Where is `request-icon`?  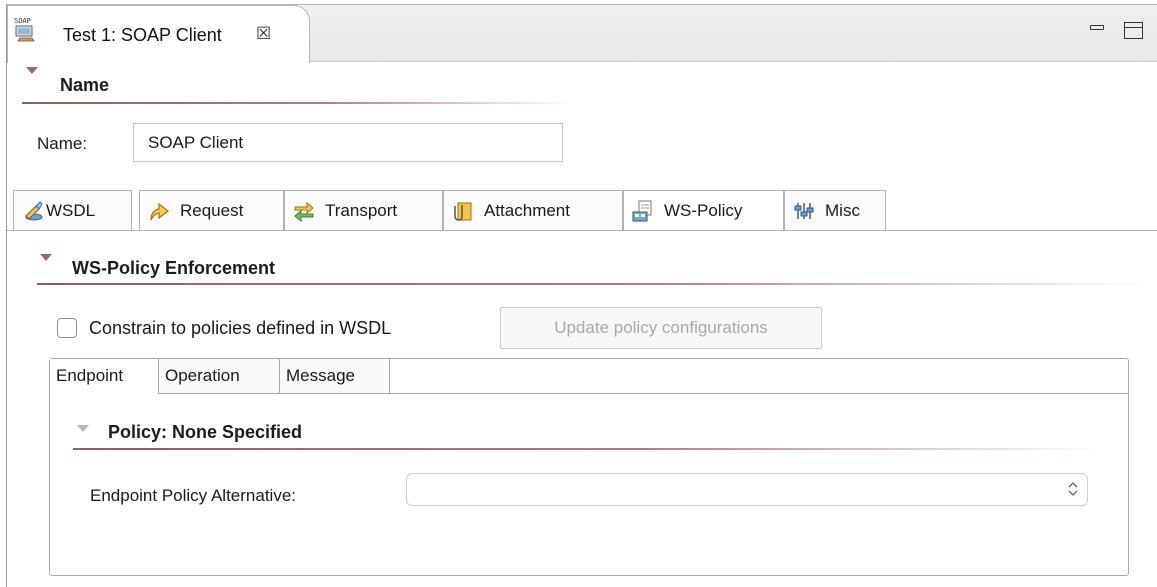 request-icon is located at coordinates (159, 211).